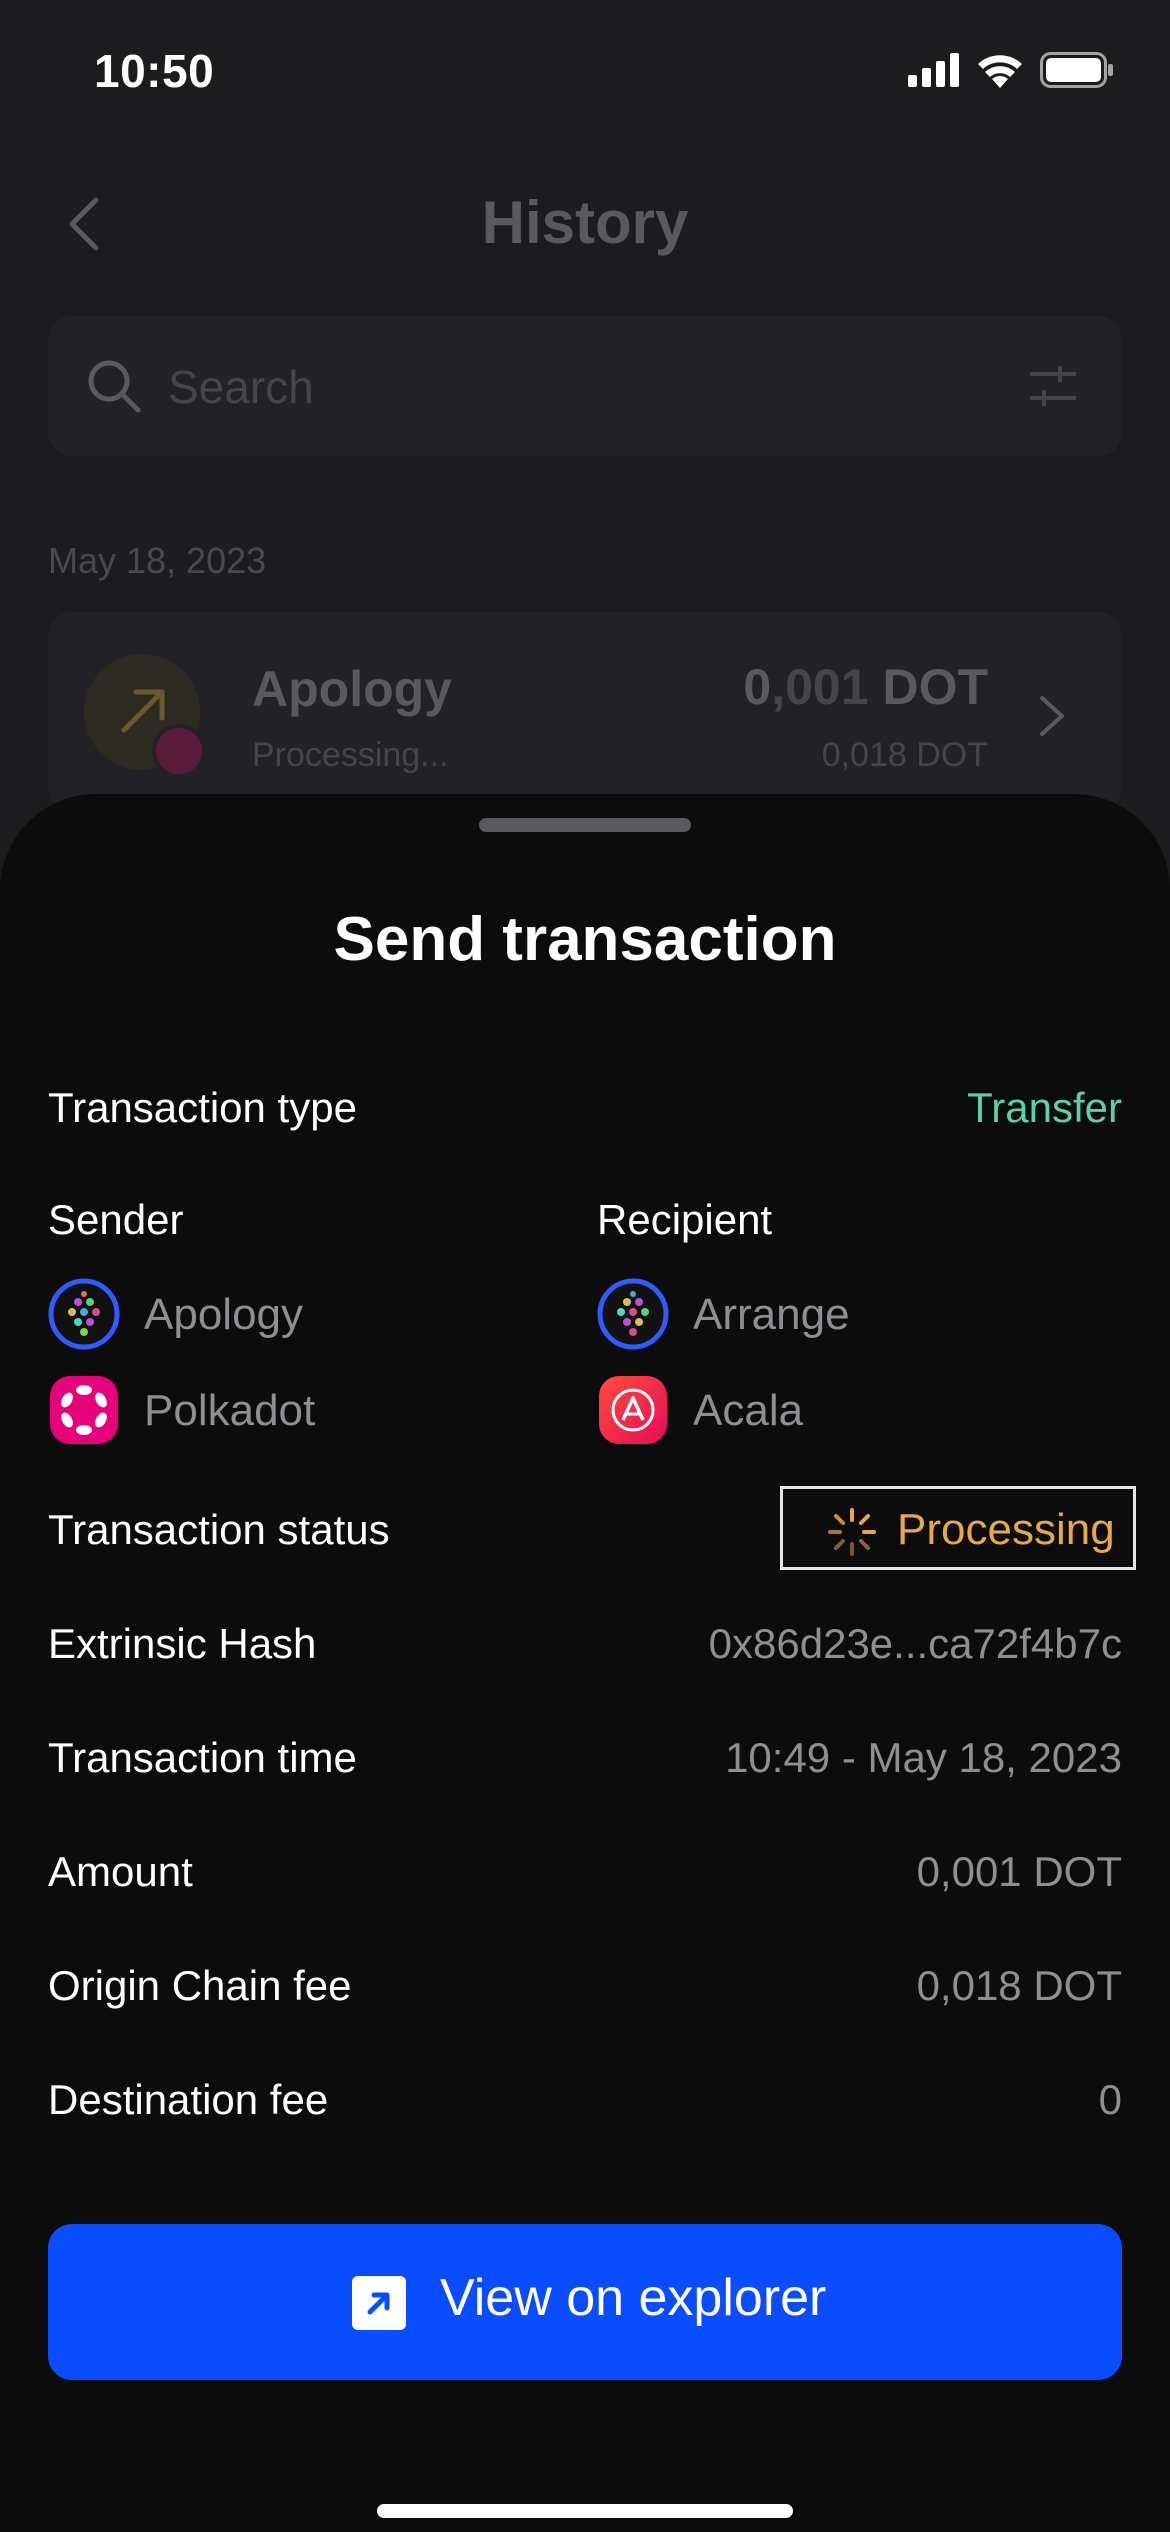  What do you see at coordinates (84, 1410) in the screenshot?
I see `polkadot-logo-icon` at bounding box center [84, 1410].